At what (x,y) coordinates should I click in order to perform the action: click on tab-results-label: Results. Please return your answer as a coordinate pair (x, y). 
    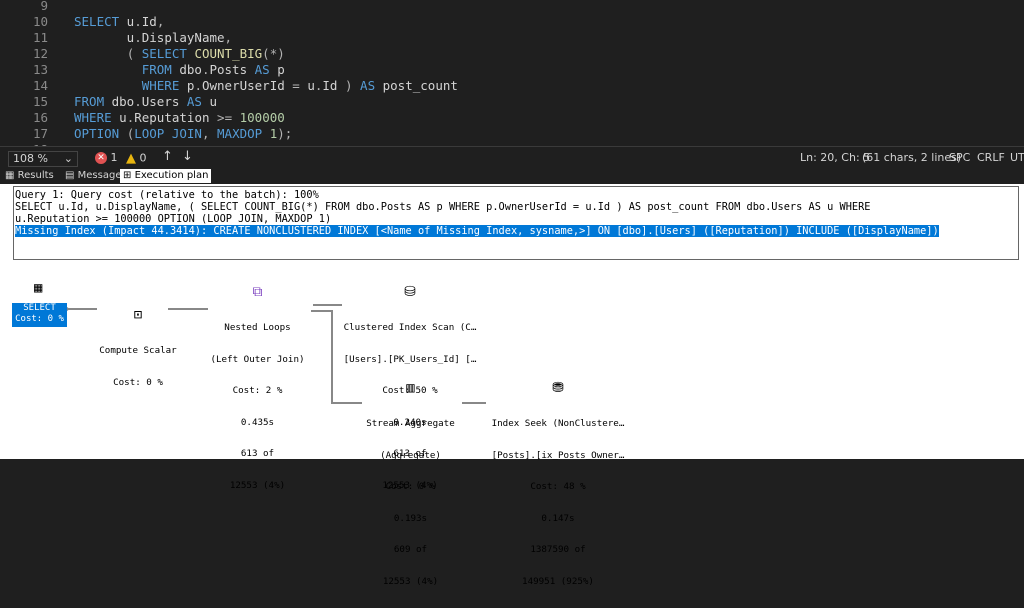
    Looking at the image, I should click on (35, 175).